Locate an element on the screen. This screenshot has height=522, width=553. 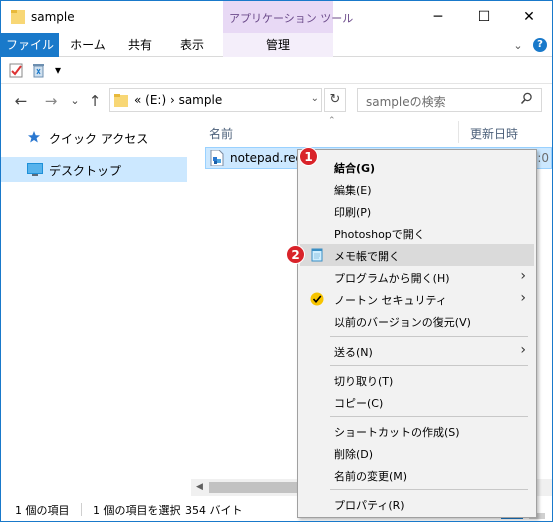
menu-item-merge: 結合(G) is located at coordinates (417, 167).